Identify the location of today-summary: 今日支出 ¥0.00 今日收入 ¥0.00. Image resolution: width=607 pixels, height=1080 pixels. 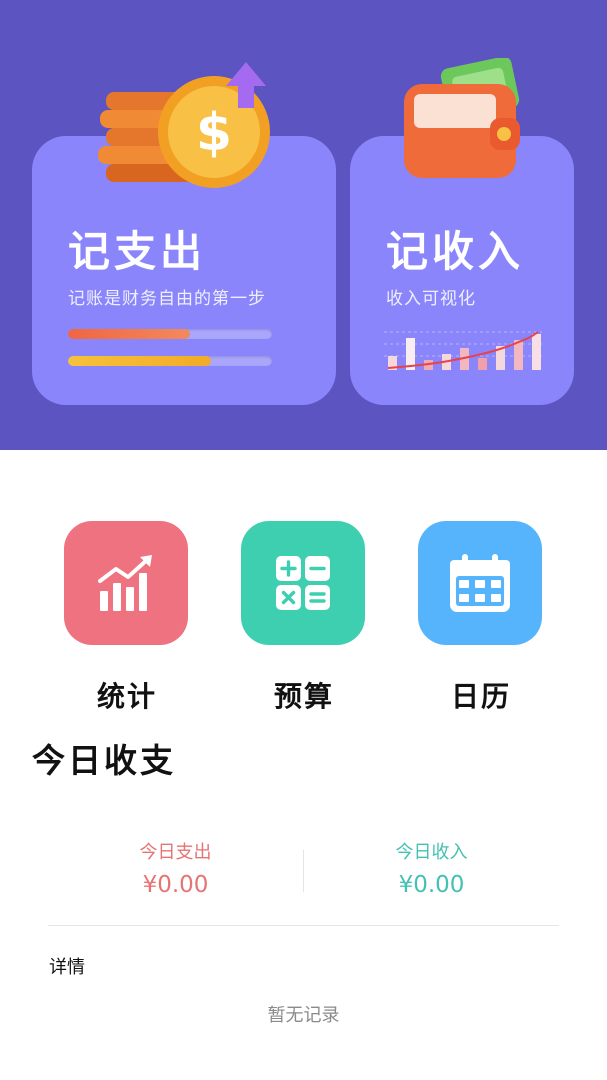
(303, 868).